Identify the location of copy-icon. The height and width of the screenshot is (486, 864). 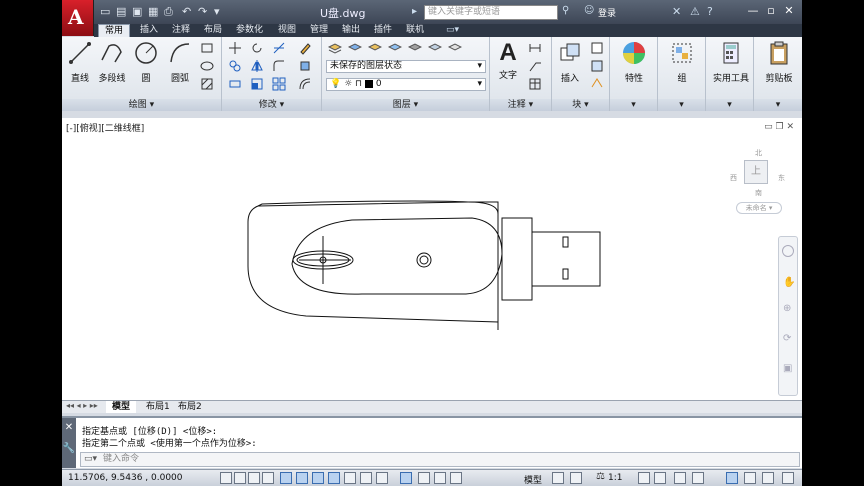
(235, 66).